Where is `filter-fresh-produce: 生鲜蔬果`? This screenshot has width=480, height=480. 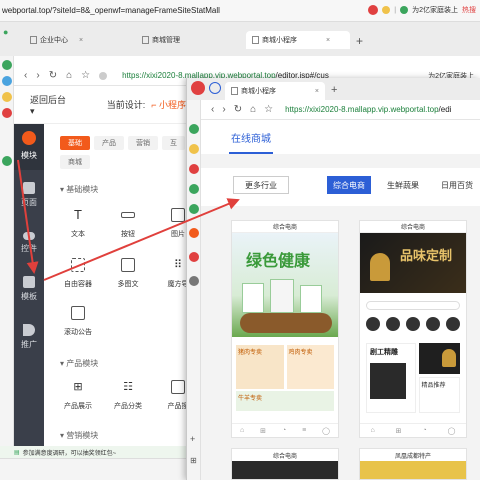
filter-fresh-produce: 生鲜蔬果 is located at coordinates (403, 185).